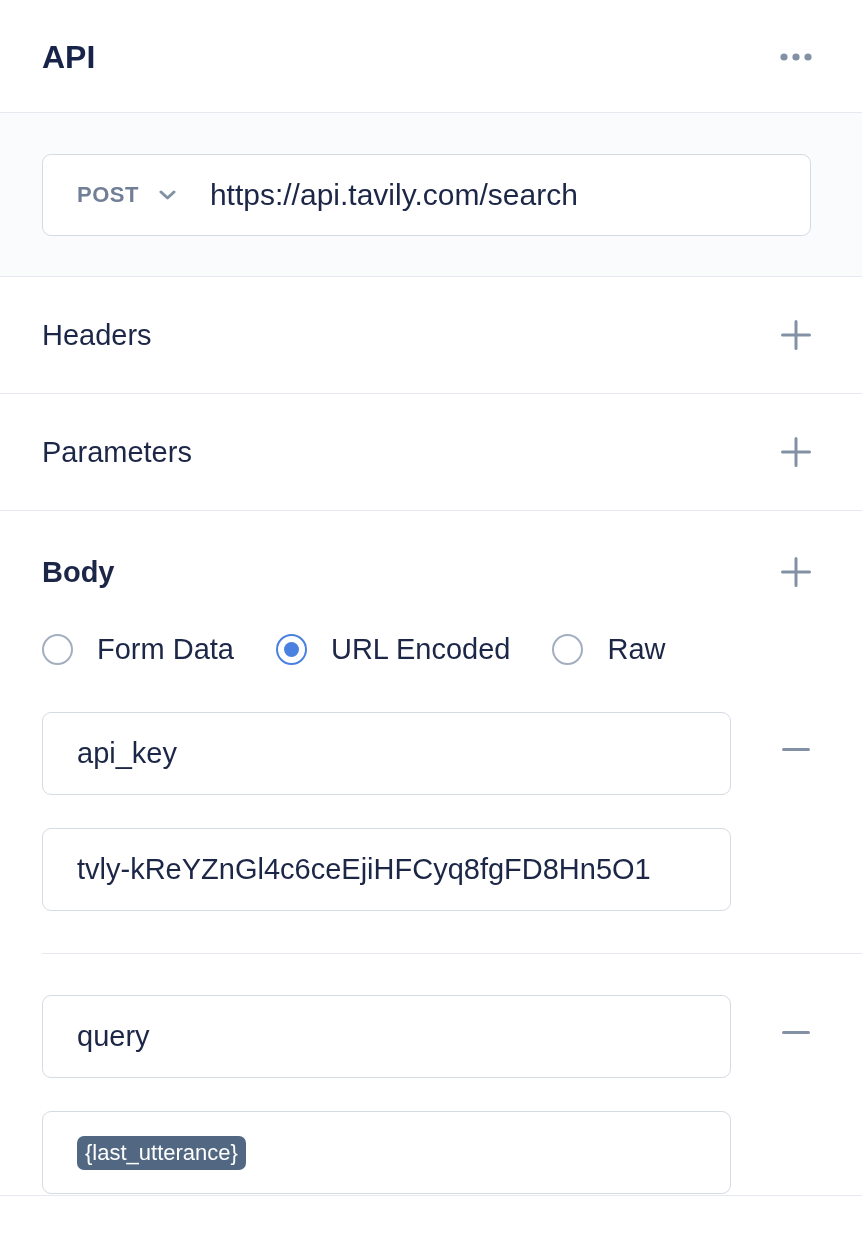  What do you see at coordinates (138, 649) in the screenshot?
I see `radio-option: Form Data` at bounding box center [138, 649].